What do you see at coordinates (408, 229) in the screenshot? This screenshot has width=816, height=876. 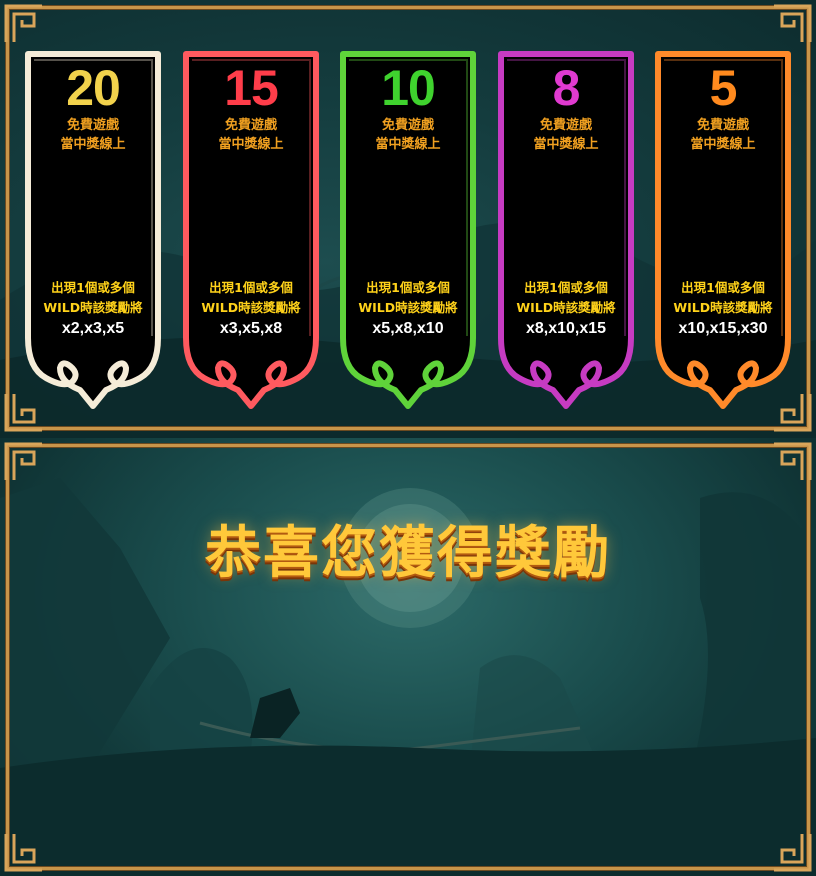 I see `free-games-banner-green: 10 免費遊戲當中獎線上出現1個或多個 WILD時該獎勵將 x5,x8,x10` at bounding box center [408, 229].